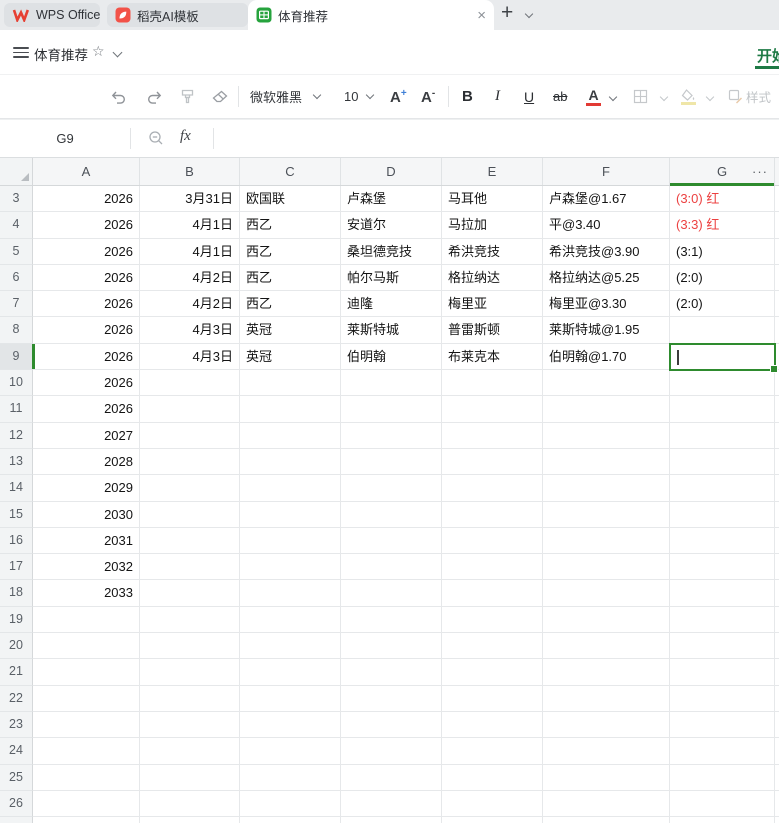 The image size is (779, 823). What do you see at coordinates (492, 672) in the screenshot?
I see `cell-E21` at bounding box center [492, 672].